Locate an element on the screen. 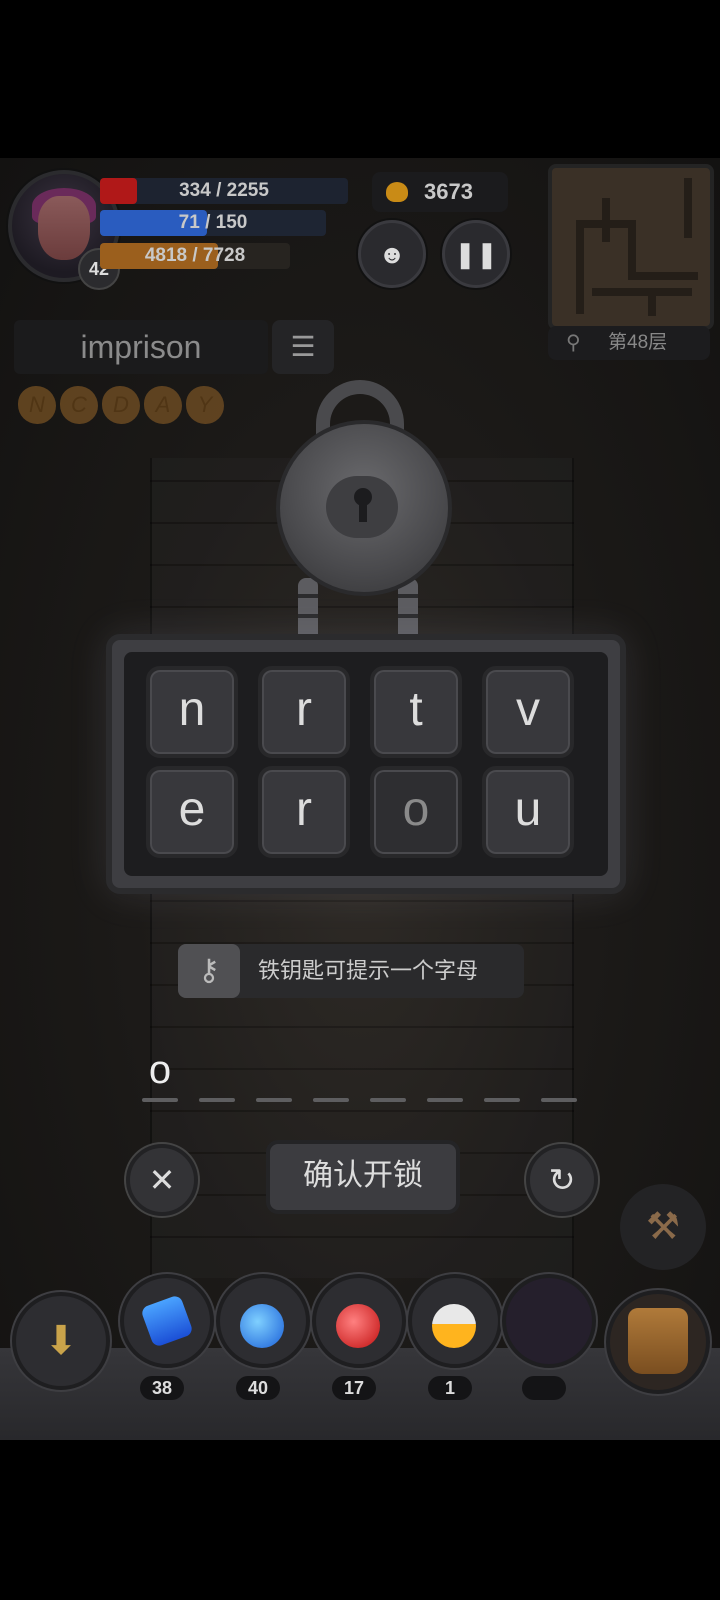 Image resolution: width=720 pixels, height=1600 pixels. mp-bar: 71 / 150 is located at coordinates (213, 223).